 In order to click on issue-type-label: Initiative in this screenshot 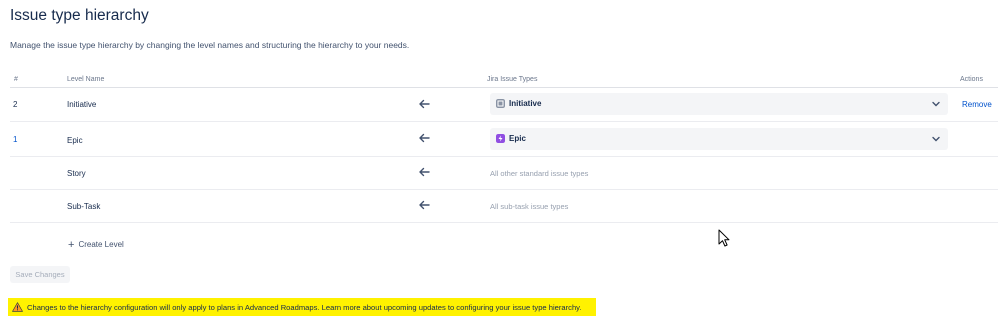, I will do `click(525, 103)`.